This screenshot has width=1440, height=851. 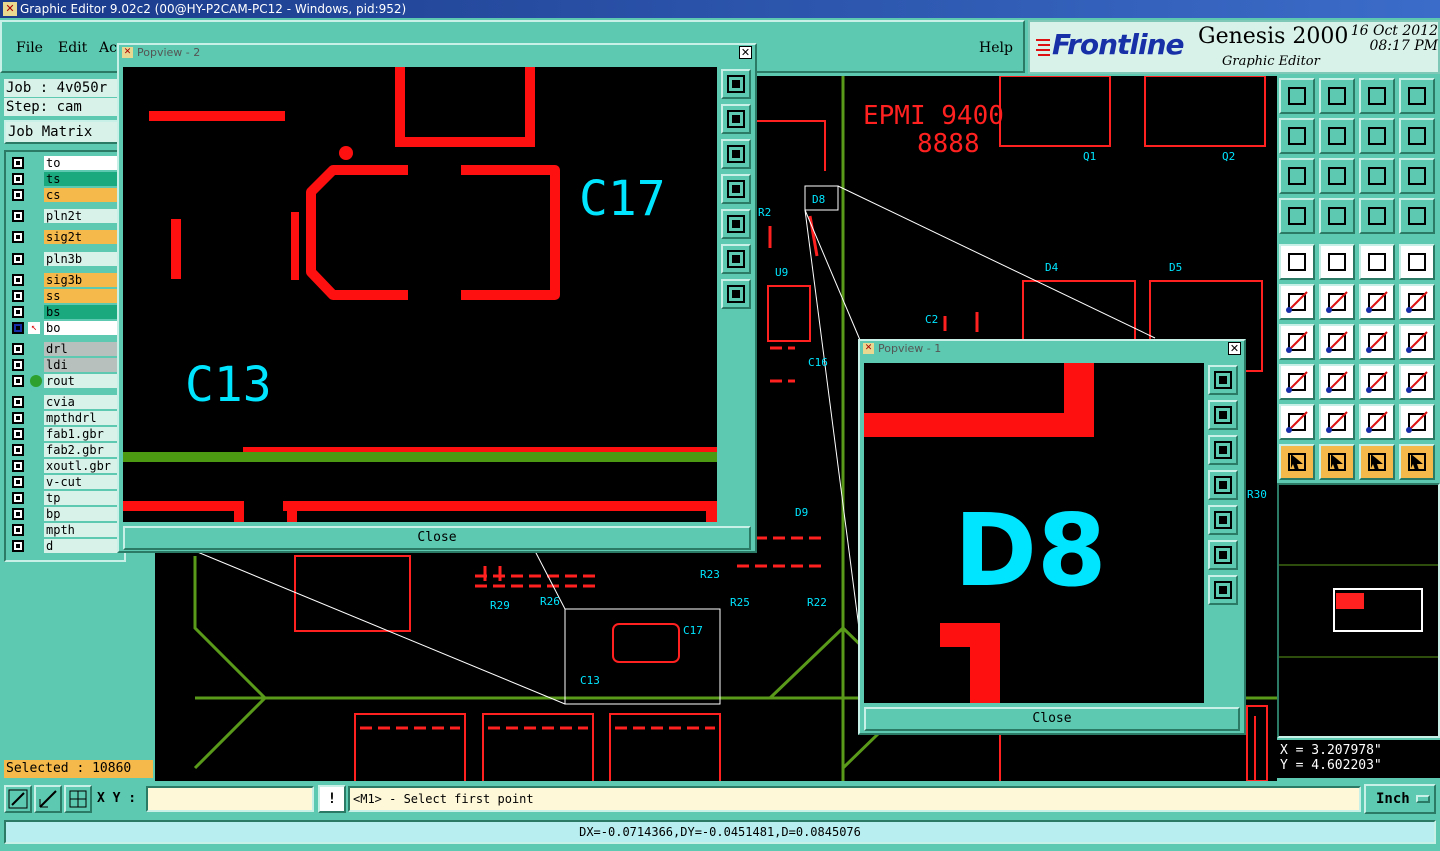 I want to click on layer-name: ldi, so click(x=84, y=365).